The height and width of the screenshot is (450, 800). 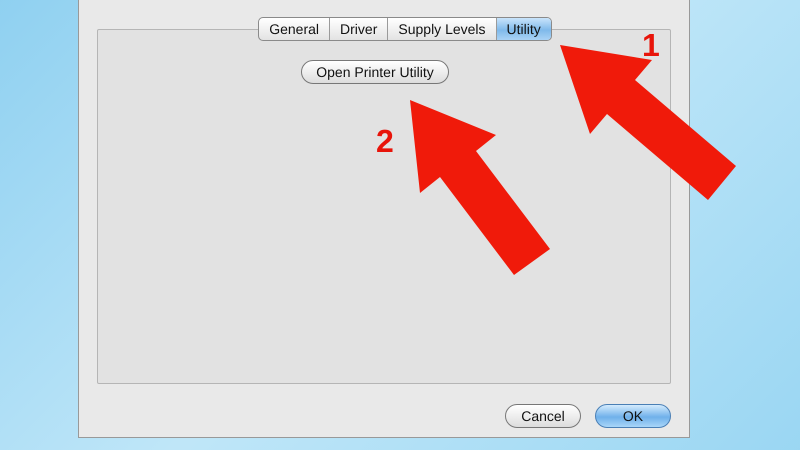 What do you see at coordinates (651, 45) in the screenshot?
I see `step-number: 1` at bounding box center [651, 45].